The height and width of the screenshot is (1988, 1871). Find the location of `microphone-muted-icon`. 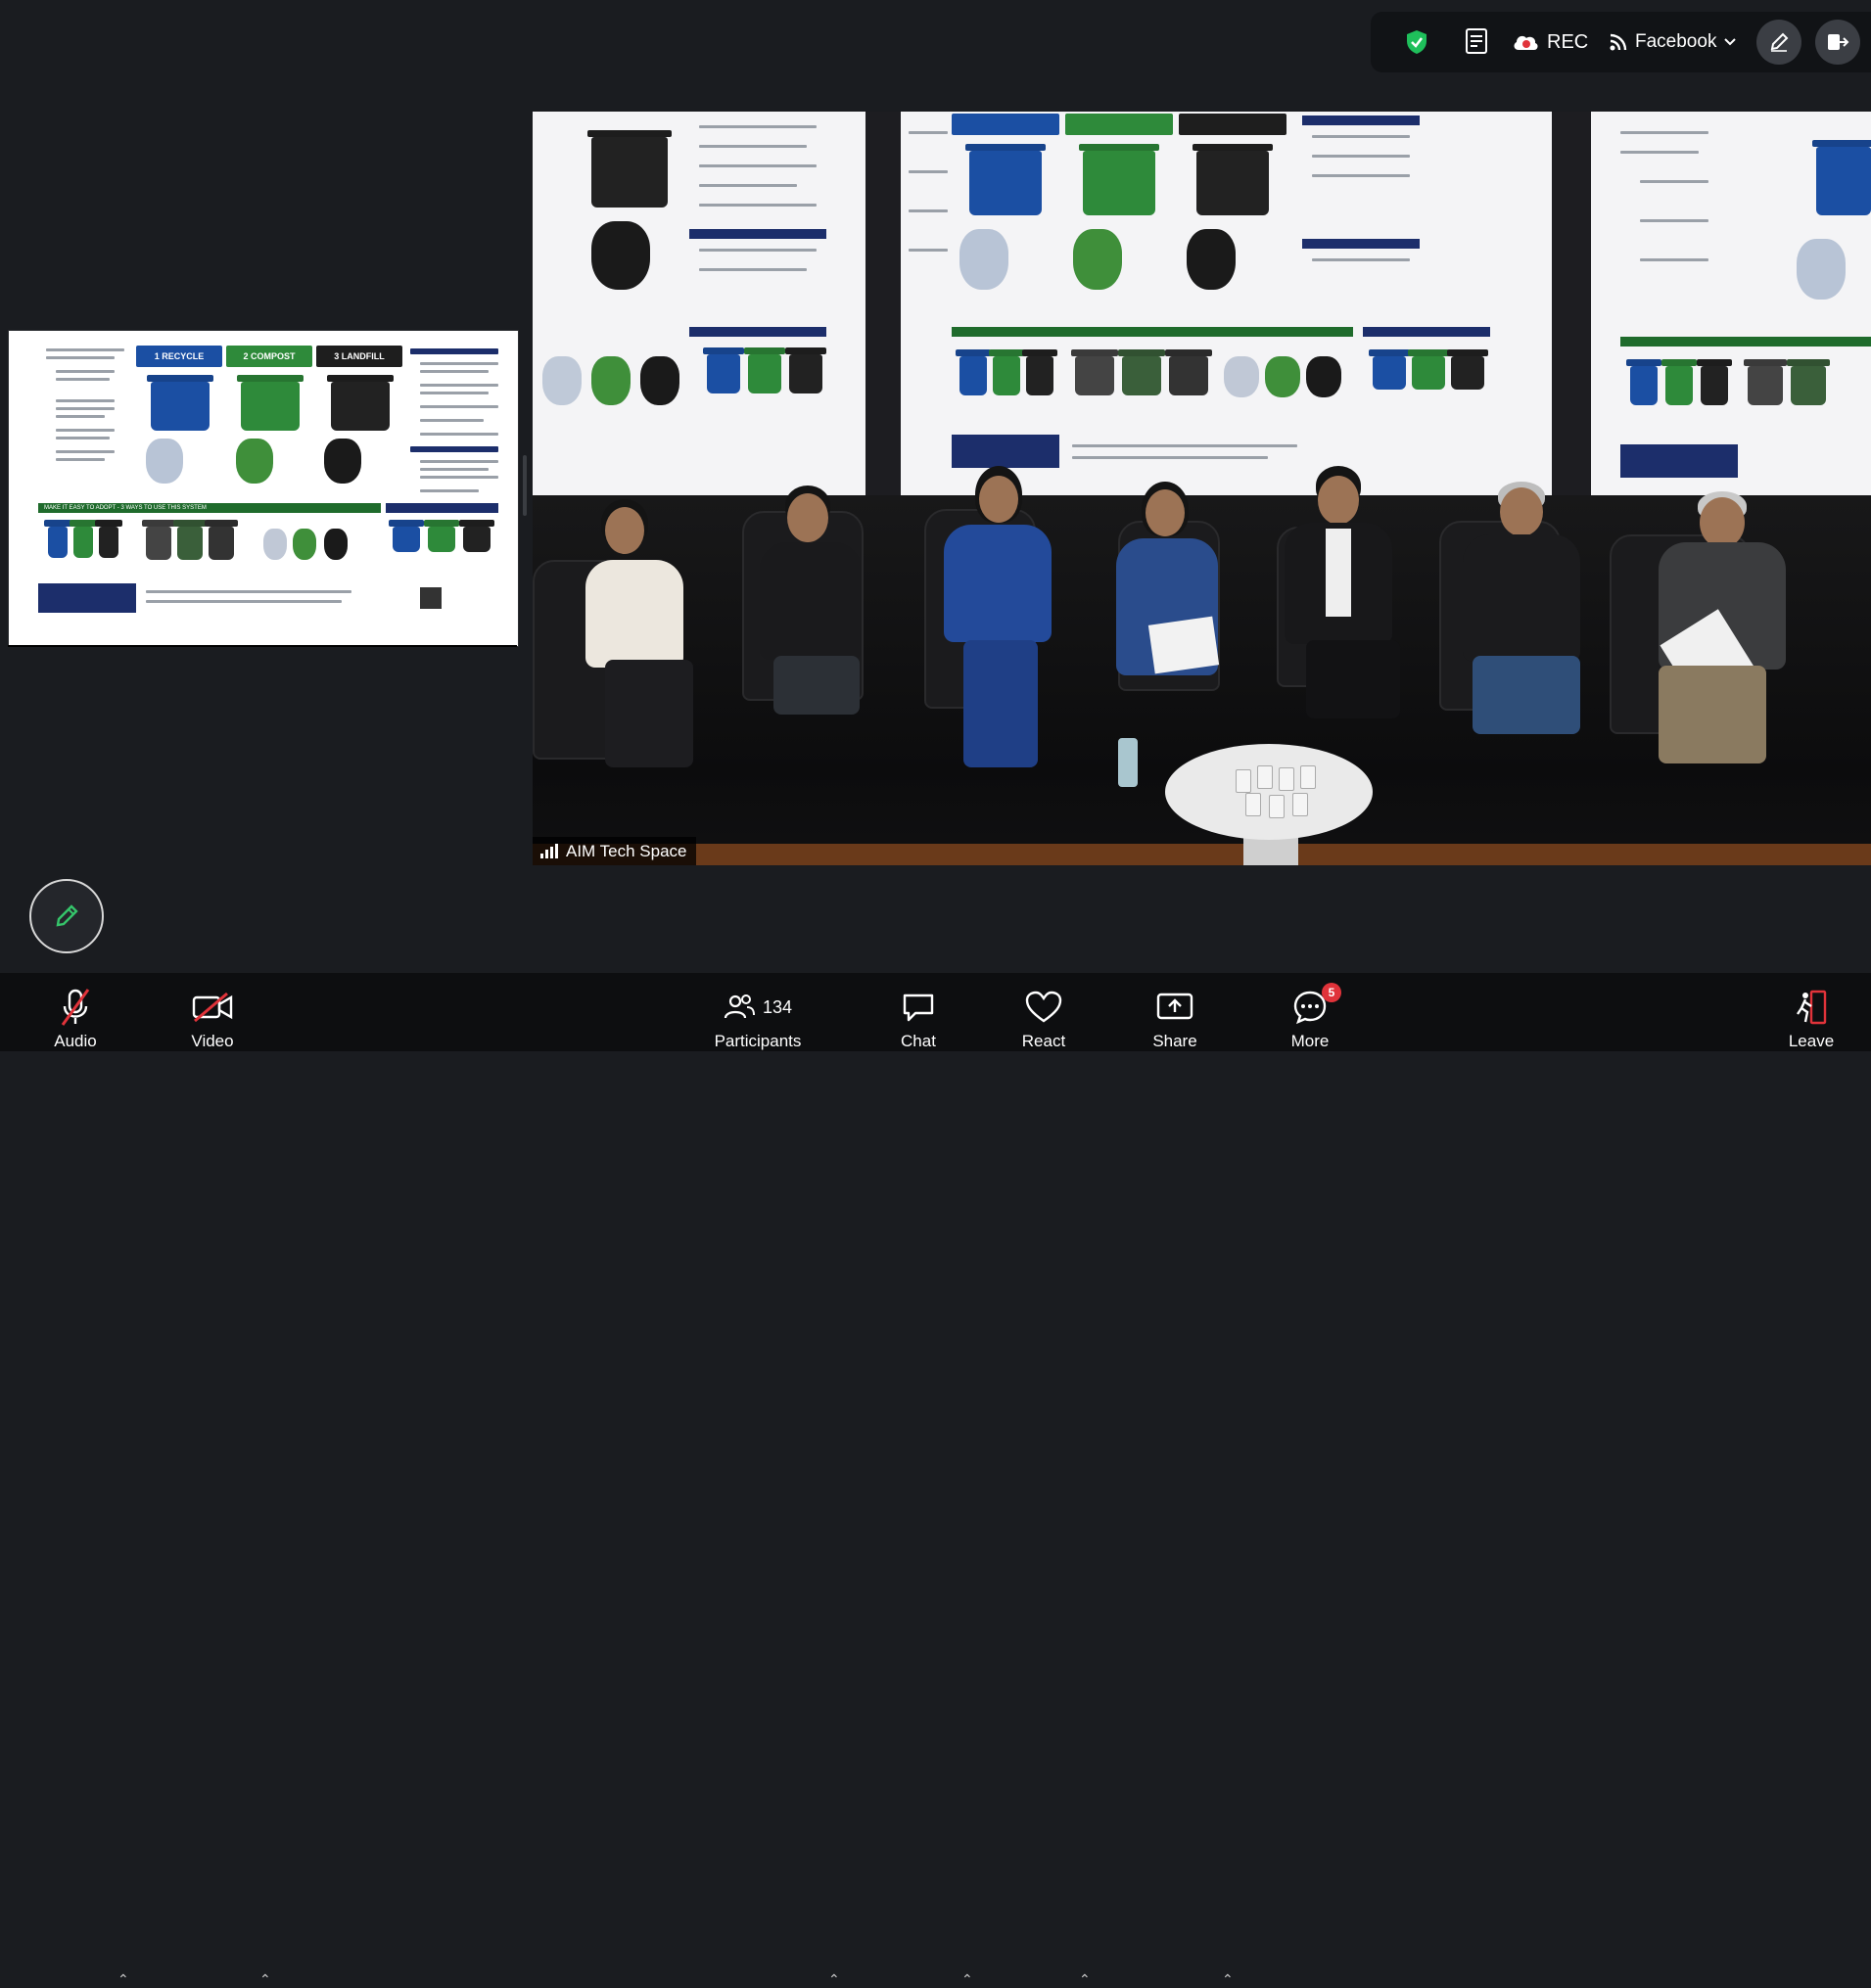

microphone-muted-icon is located at coordinates (75, 1007).